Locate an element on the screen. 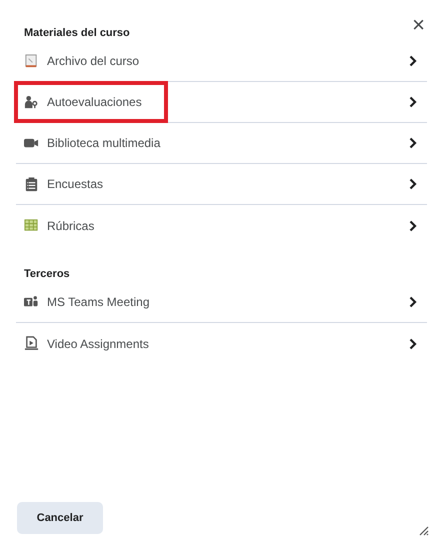 This screenshot has height=550, width=443. person-icon is located at coordinates (31, 102).